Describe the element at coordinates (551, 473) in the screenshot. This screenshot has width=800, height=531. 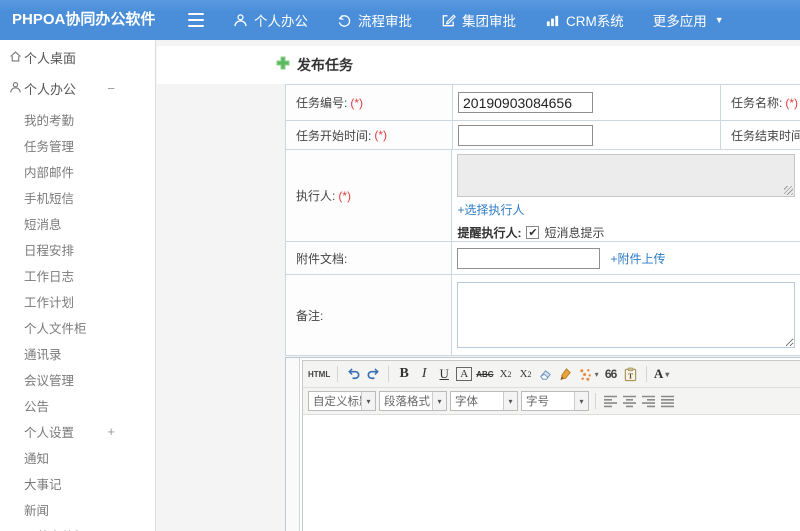
I see `editor-content-area` at that location.